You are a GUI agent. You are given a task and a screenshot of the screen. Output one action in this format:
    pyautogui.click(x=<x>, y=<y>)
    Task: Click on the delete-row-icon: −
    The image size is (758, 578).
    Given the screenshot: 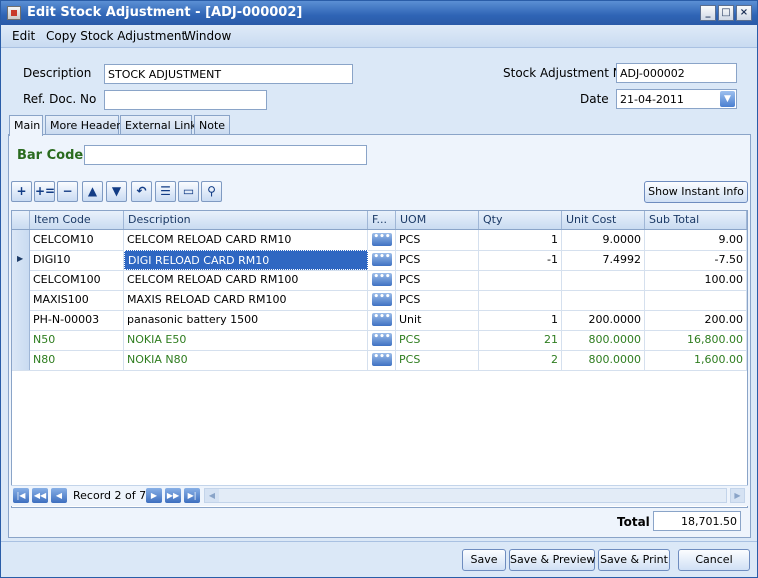 What is the action you would take?
    pyautogui.click(x=67, y=191)
    